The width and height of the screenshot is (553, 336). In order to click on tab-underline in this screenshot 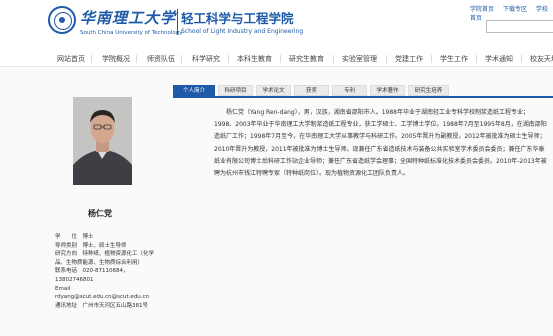, I will do `click(363, 97)`.